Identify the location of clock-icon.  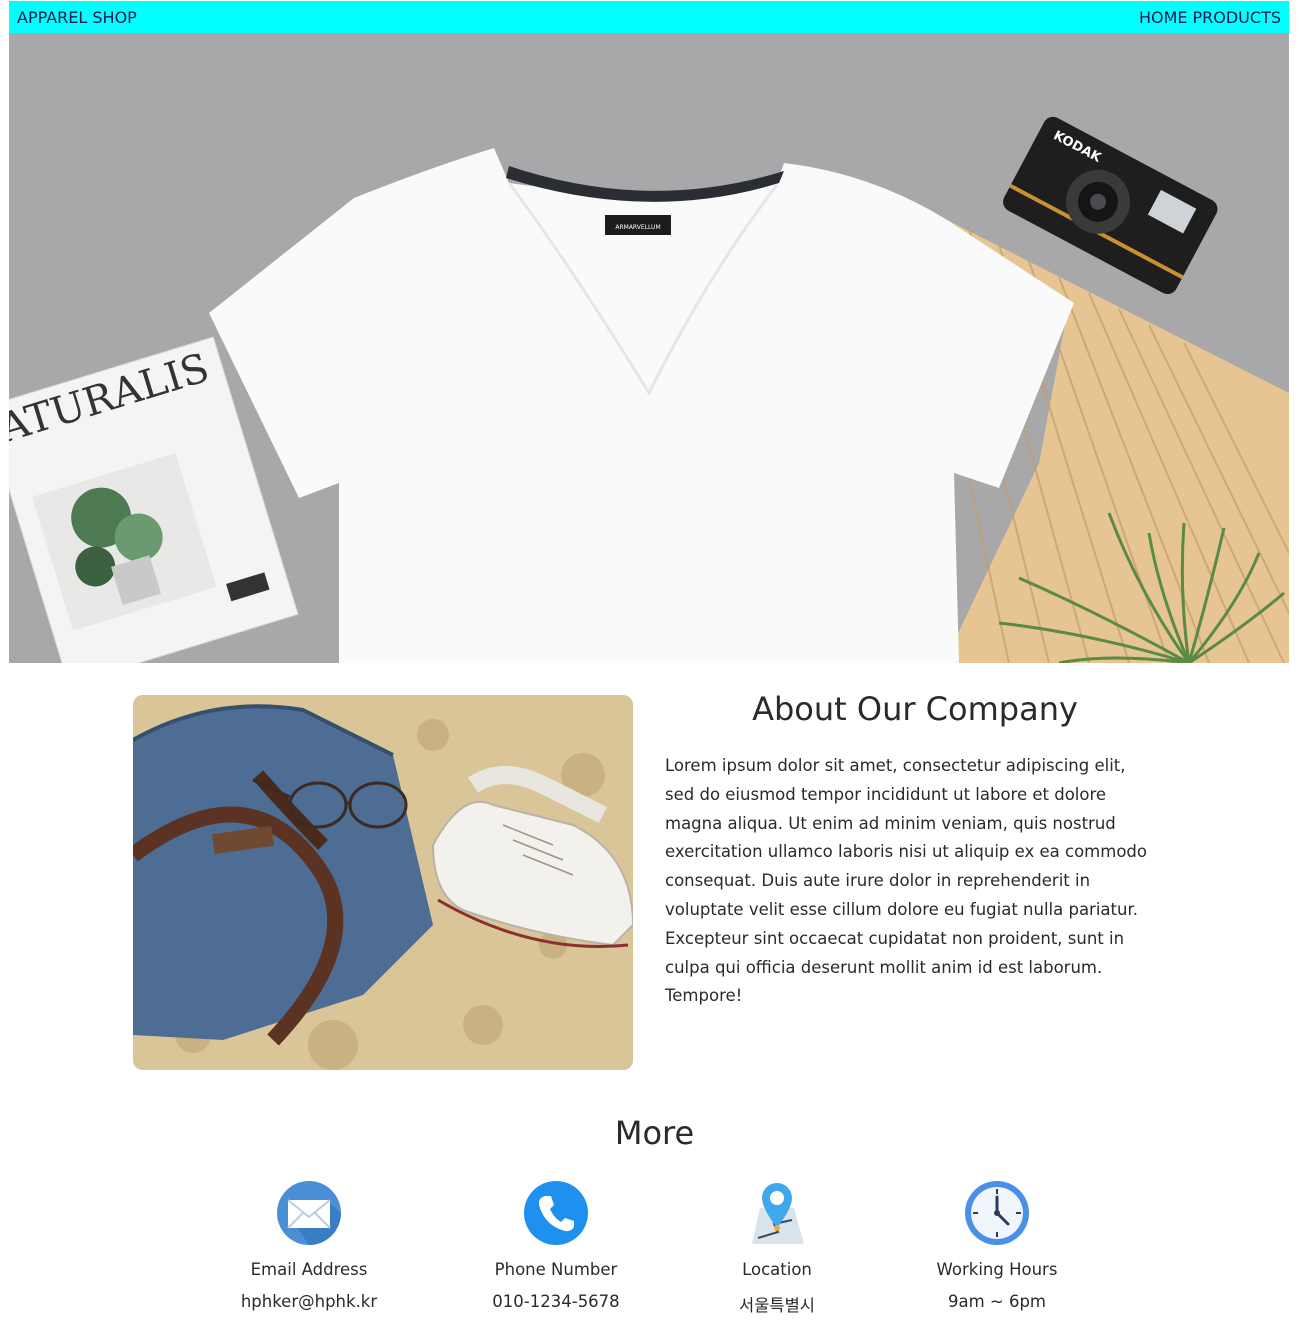
(997, 1213).